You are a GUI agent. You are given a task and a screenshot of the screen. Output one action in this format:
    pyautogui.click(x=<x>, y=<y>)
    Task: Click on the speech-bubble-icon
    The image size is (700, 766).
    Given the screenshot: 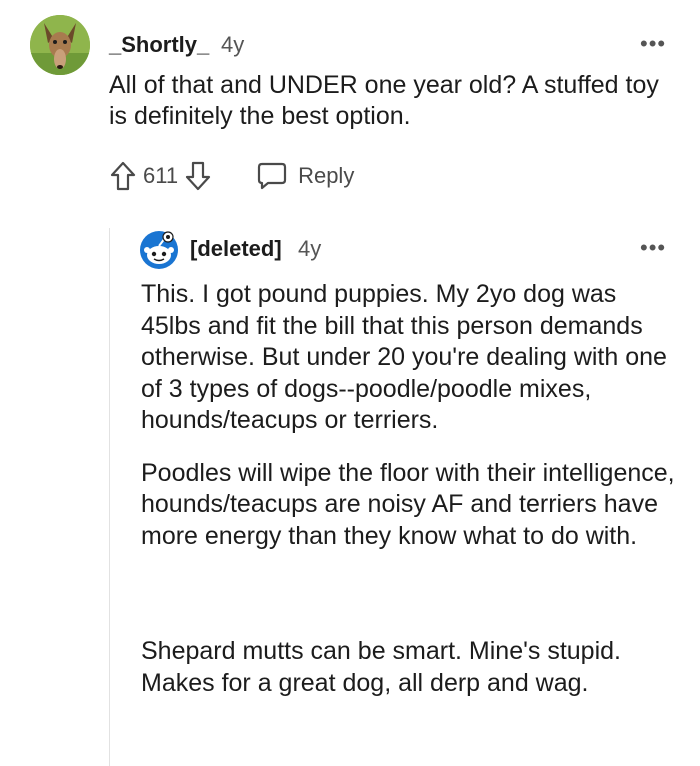 What is the action you would take?
    pyautogui.click(x=272, y=176)
    